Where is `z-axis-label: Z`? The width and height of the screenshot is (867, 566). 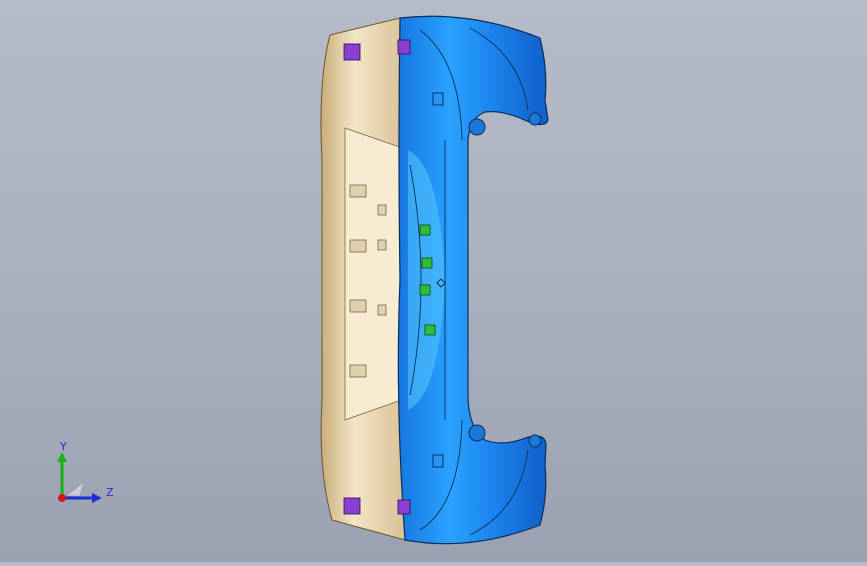 z-axis-label: Z is located at coordinates (110, 492).